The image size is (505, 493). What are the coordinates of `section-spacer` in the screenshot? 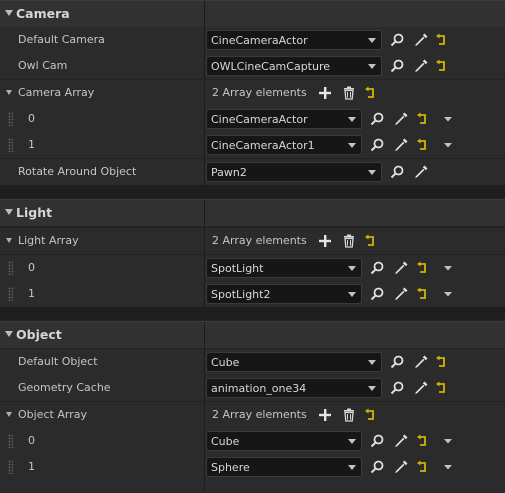 It's located at (252, 191).